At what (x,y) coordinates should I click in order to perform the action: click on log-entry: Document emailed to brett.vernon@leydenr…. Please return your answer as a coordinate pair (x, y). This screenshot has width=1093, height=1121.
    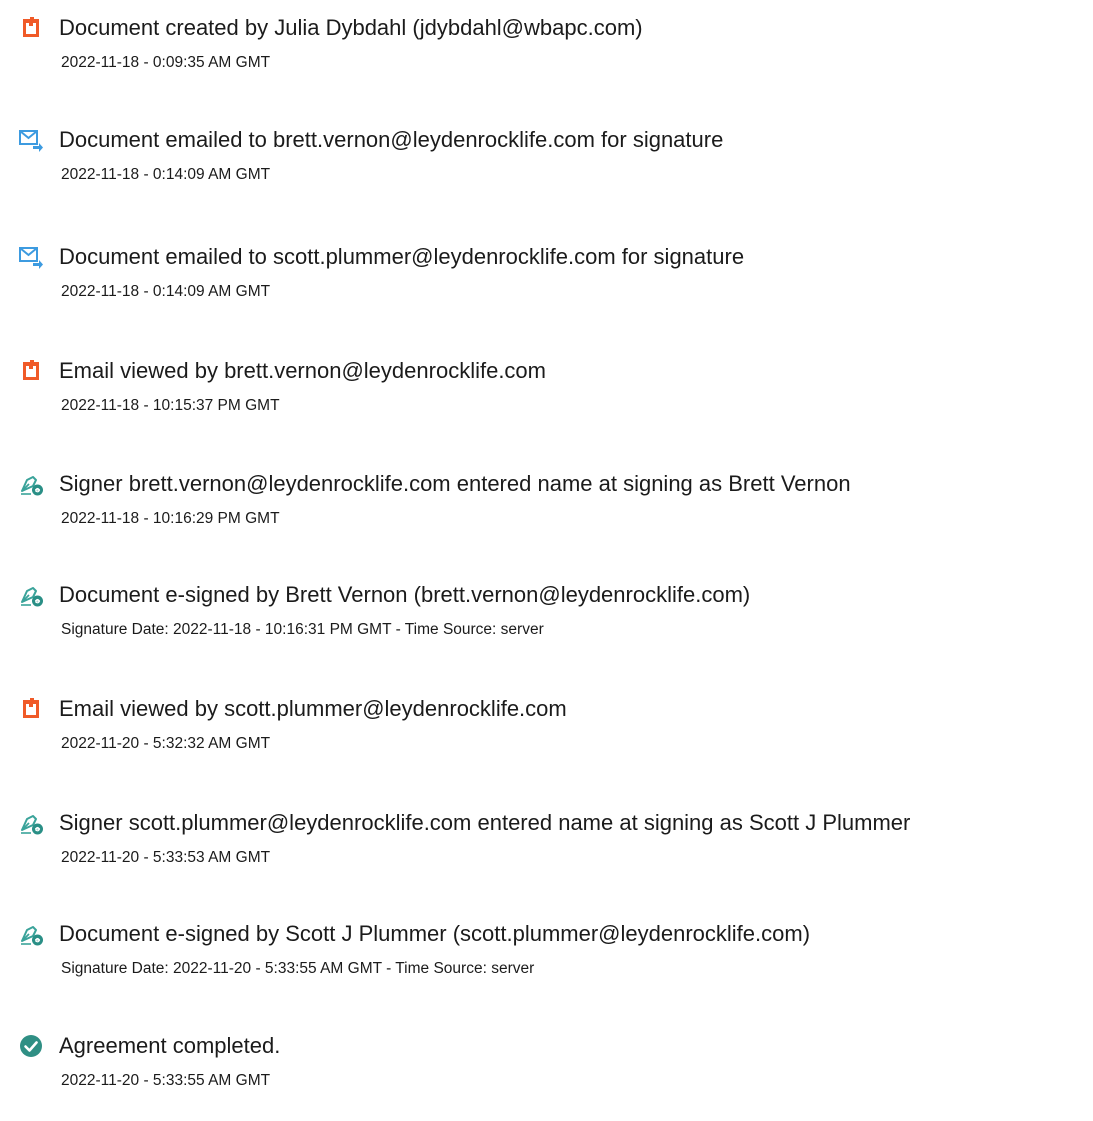
    Looking at the image, I should click on (546, 170).